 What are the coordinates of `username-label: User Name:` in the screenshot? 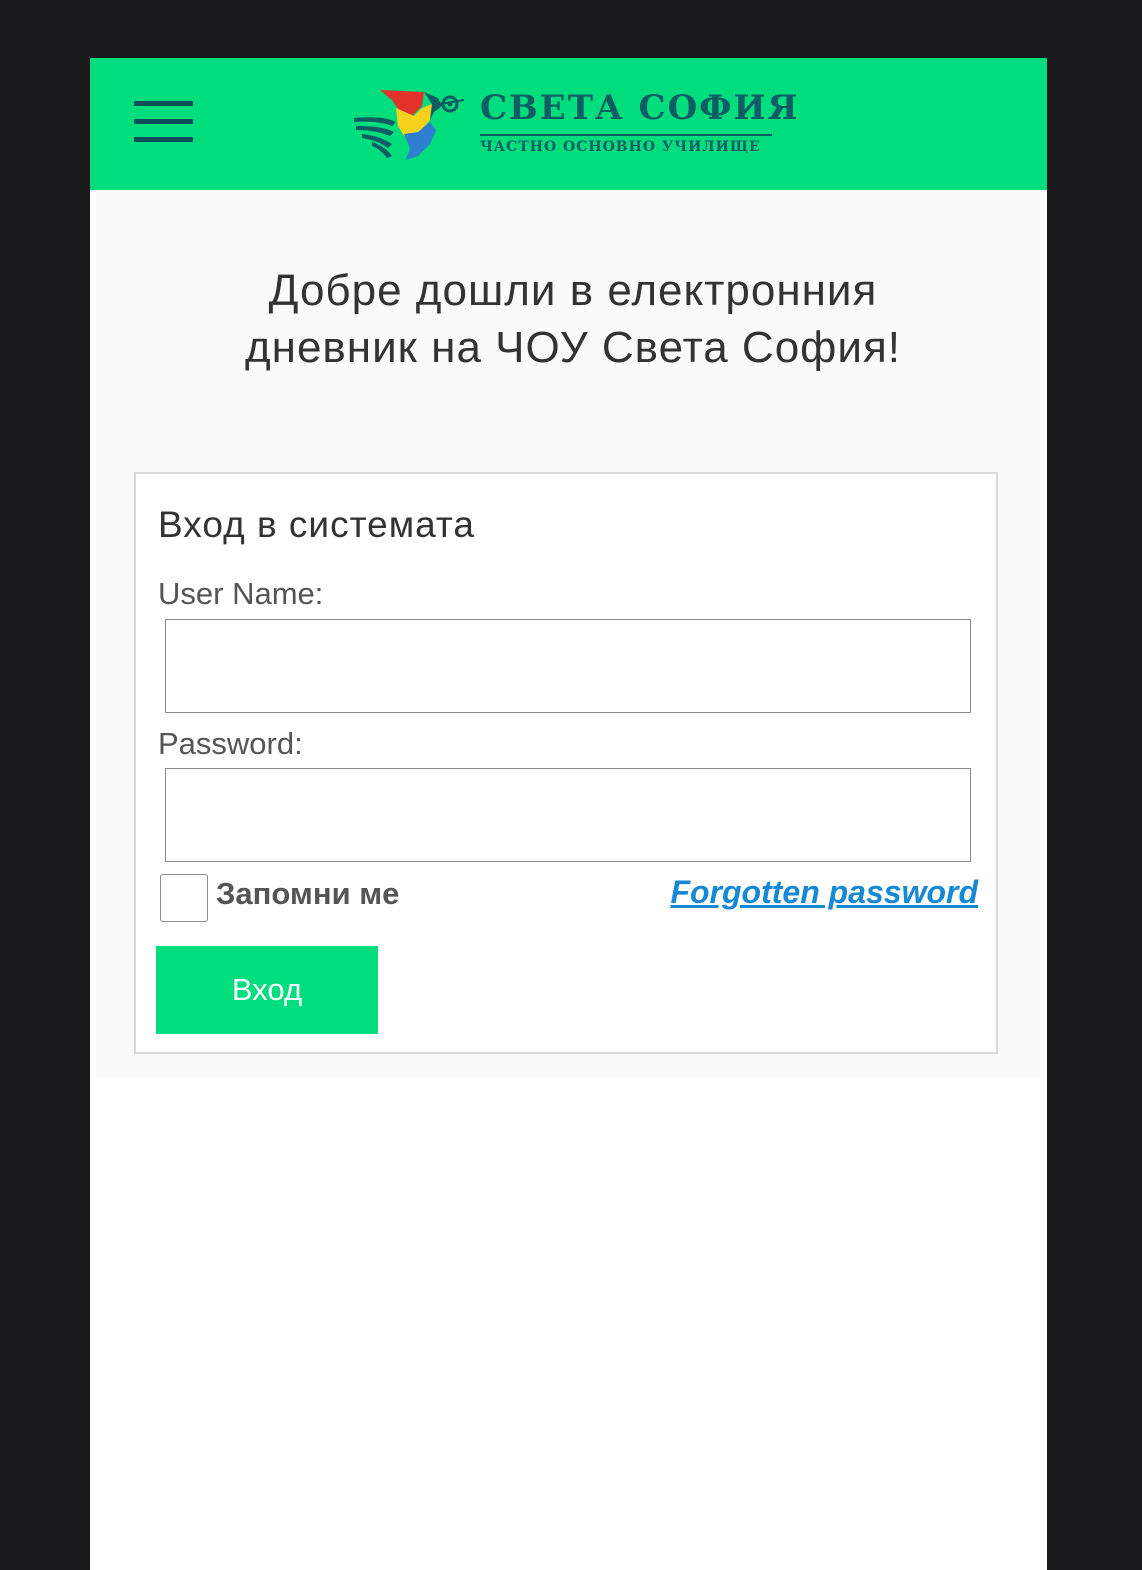 It's located at (241, 593).